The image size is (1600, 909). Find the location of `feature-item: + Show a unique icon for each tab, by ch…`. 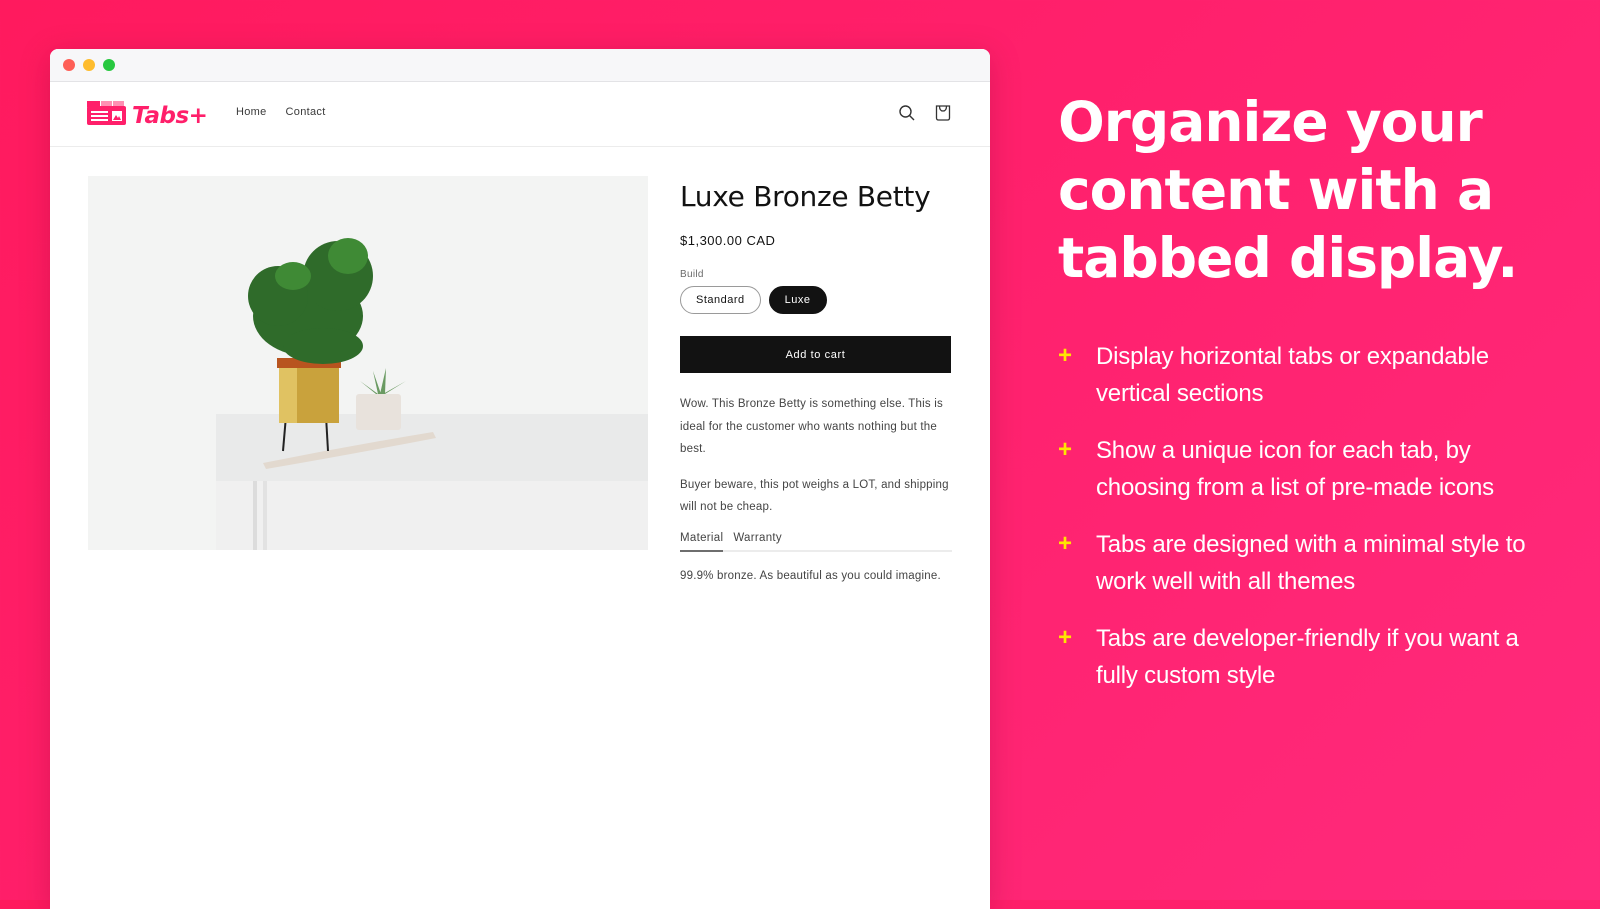

feature-item: + Show a unique icon for each tab, by ch… is located at coordinates (1308, 469).